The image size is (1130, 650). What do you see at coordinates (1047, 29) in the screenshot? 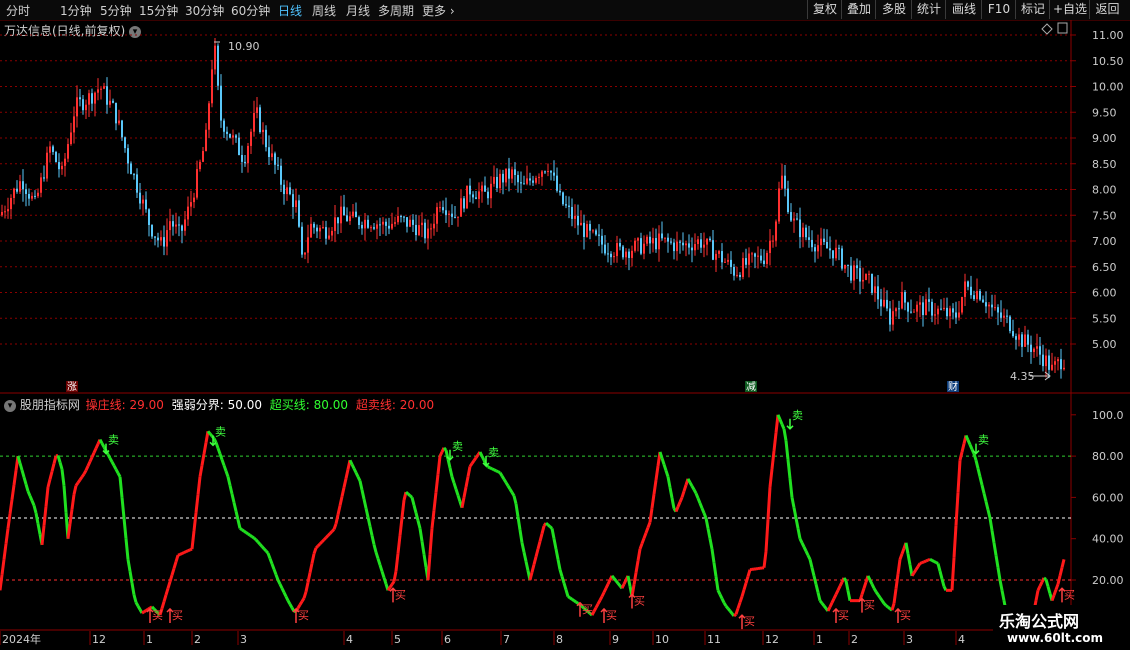
I see `diamond-icon` at bounding box center [1047, 29].